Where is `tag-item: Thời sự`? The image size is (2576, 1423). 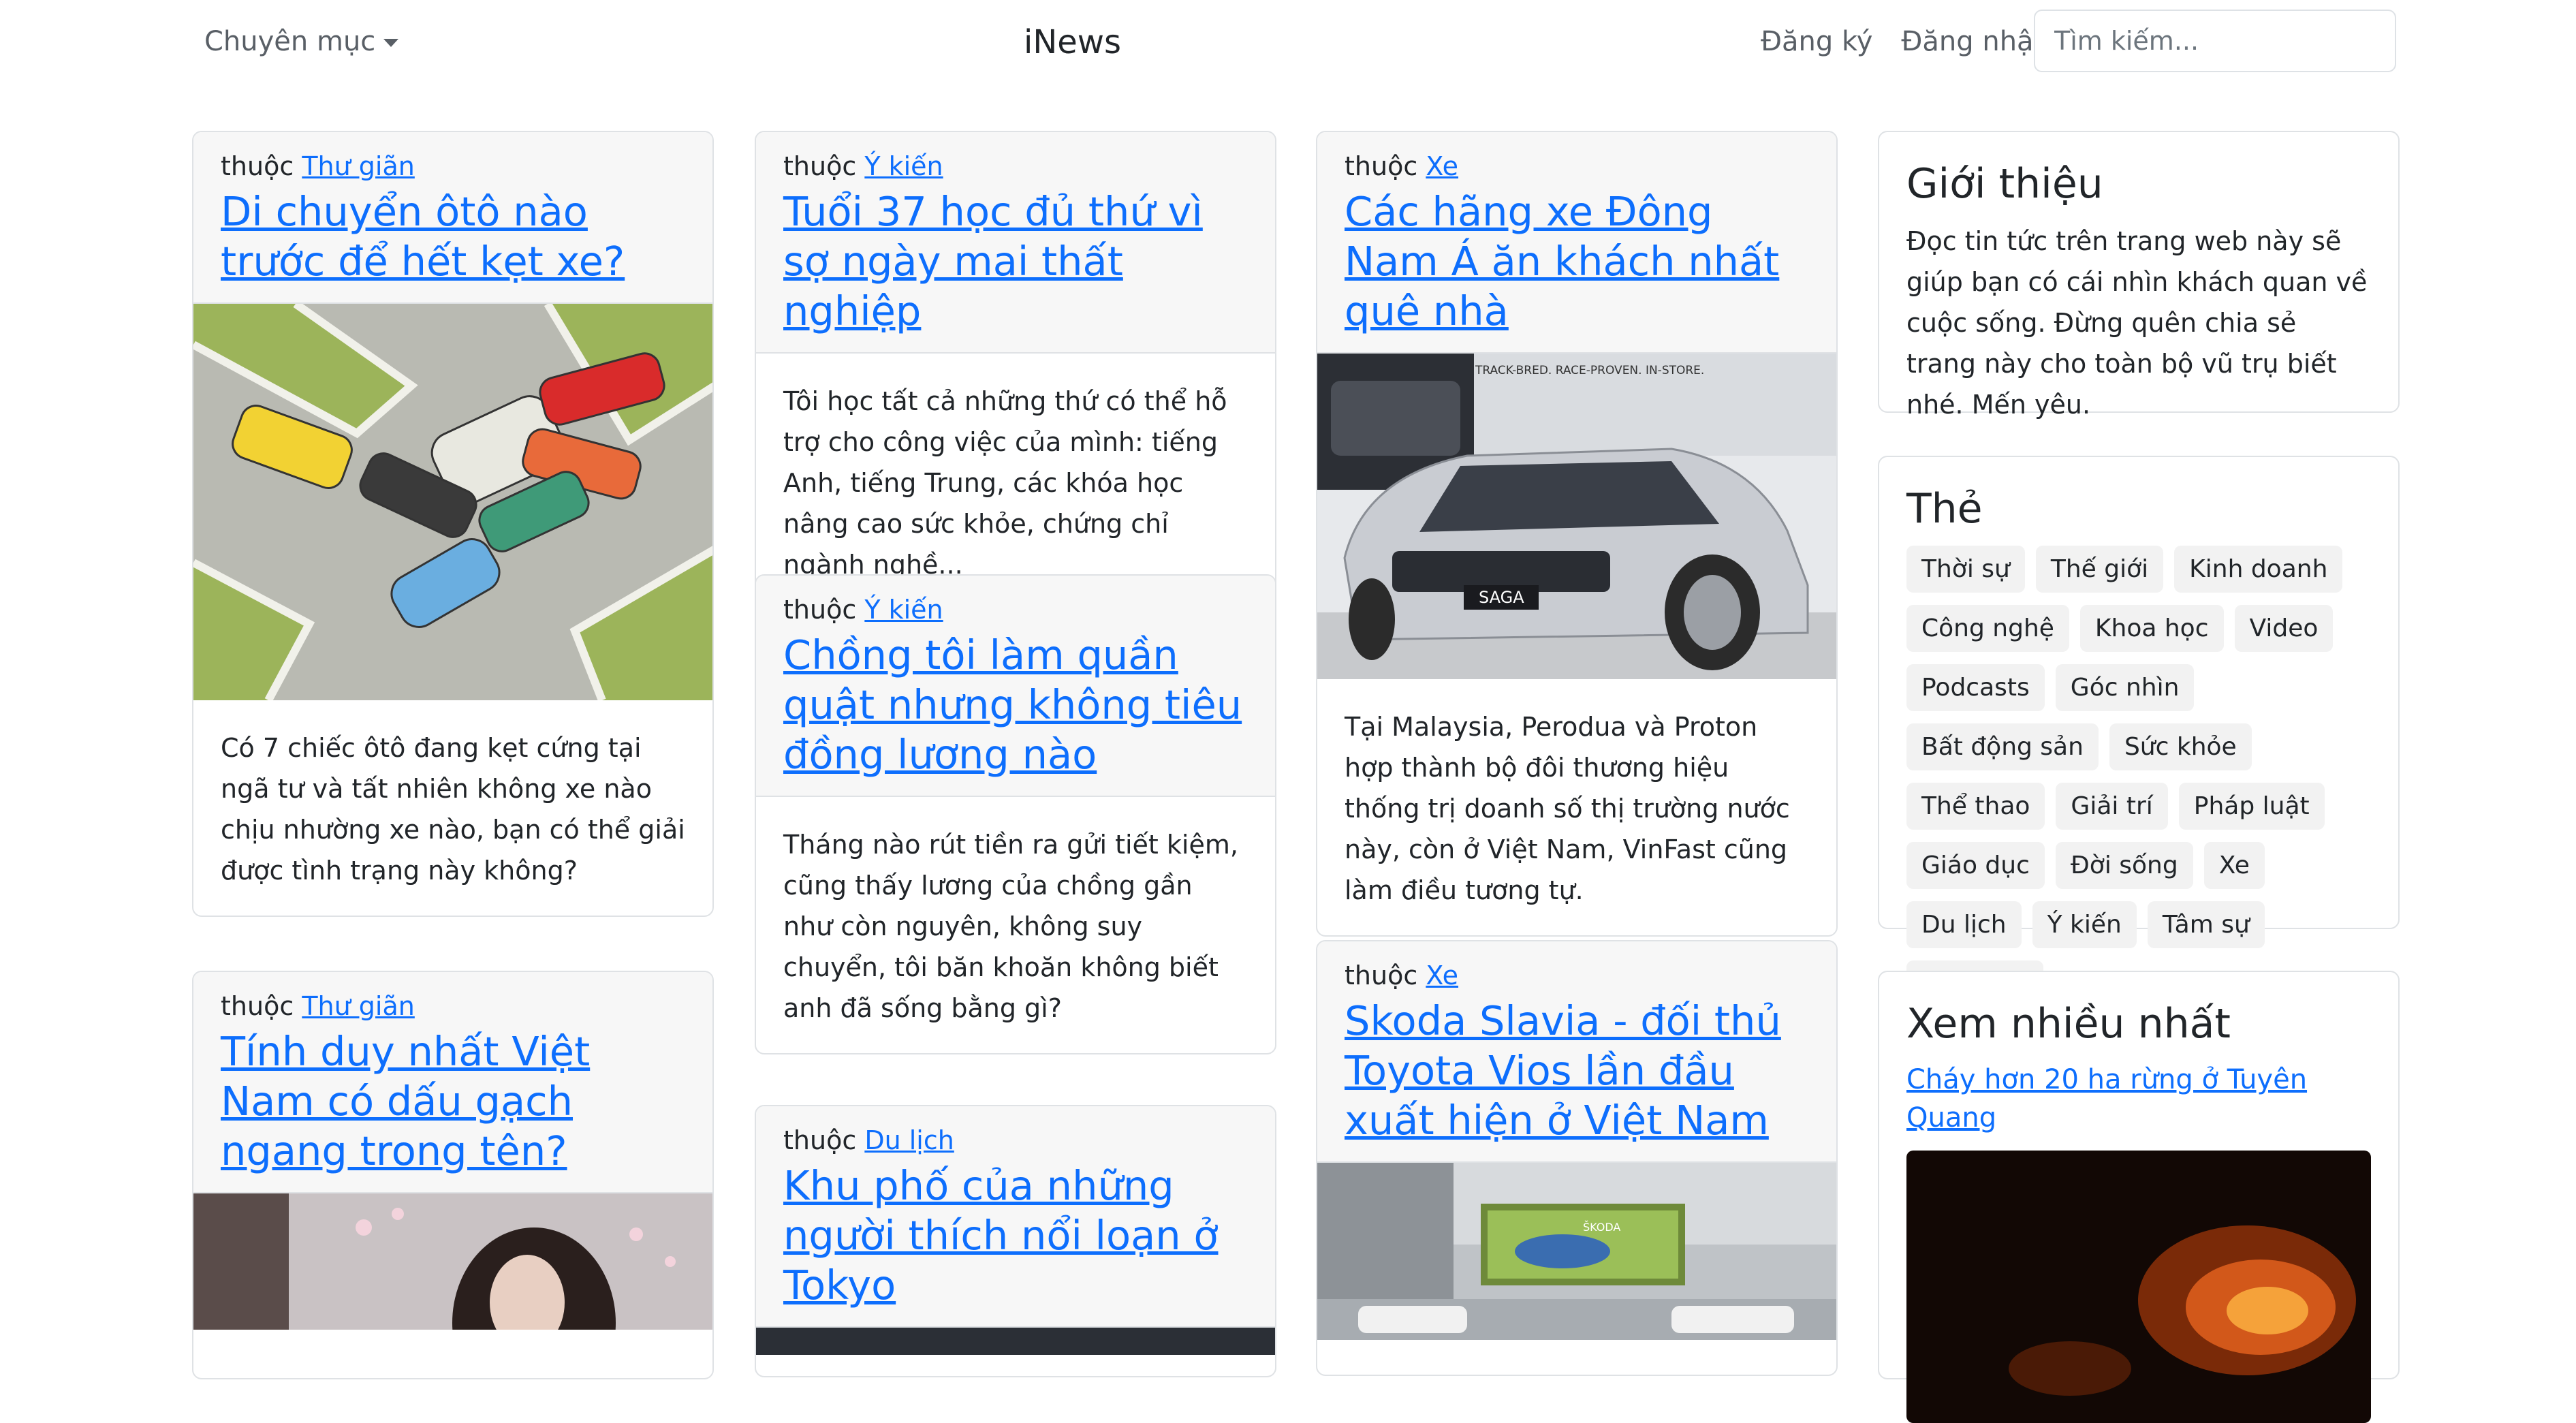 tag-item: Thời sự is located at coordinates (1965, 569).